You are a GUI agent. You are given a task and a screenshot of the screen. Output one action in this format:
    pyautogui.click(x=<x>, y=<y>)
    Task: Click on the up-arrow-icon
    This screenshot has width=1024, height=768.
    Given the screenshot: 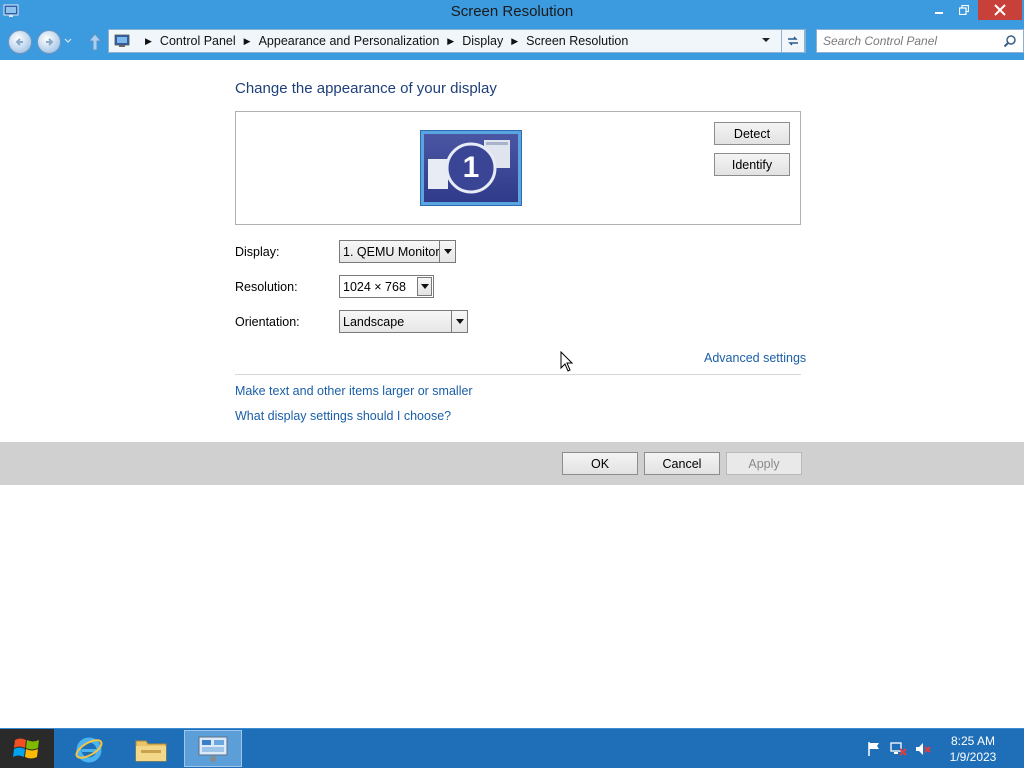 What is the action you would take?
    pyautogui.click(x=95, y=42)
    